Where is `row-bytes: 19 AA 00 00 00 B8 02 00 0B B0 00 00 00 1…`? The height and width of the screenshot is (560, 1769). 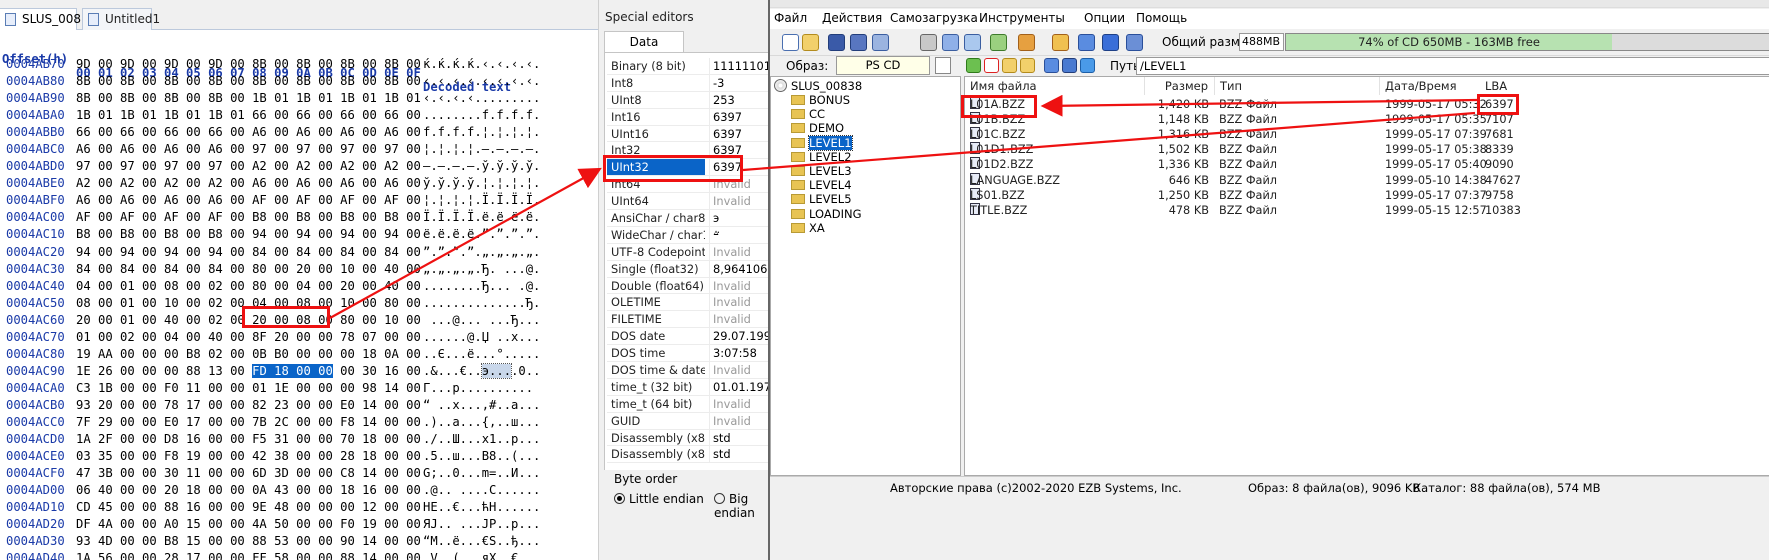 row-bytes: 19 AA 00 00 00 B8 02 00 0B B0 00 00 00 1… is located at coordinates (248, 354).